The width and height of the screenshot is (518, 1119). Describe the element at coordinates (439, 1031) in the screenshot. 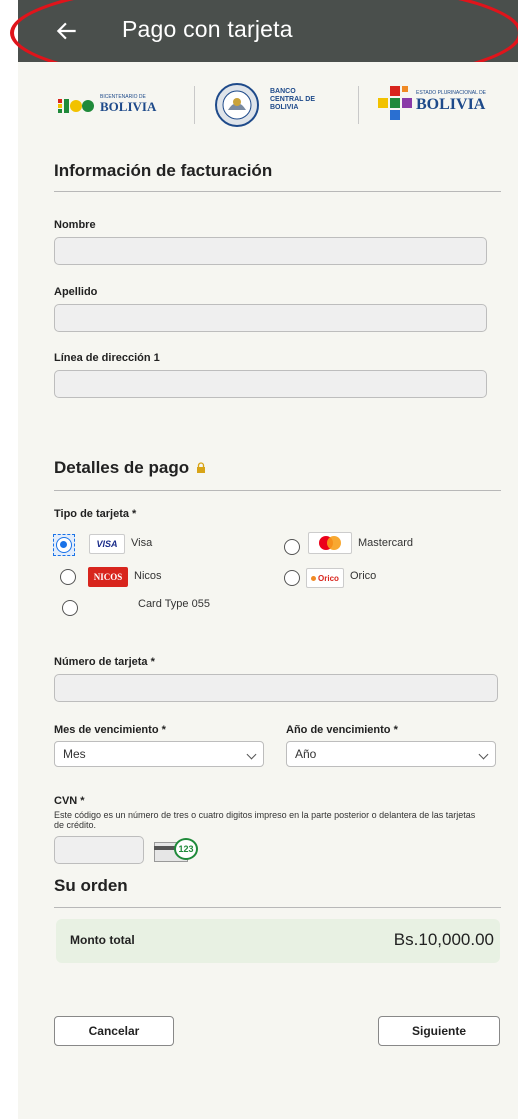

I see `next-button: Siguiente` at that location.